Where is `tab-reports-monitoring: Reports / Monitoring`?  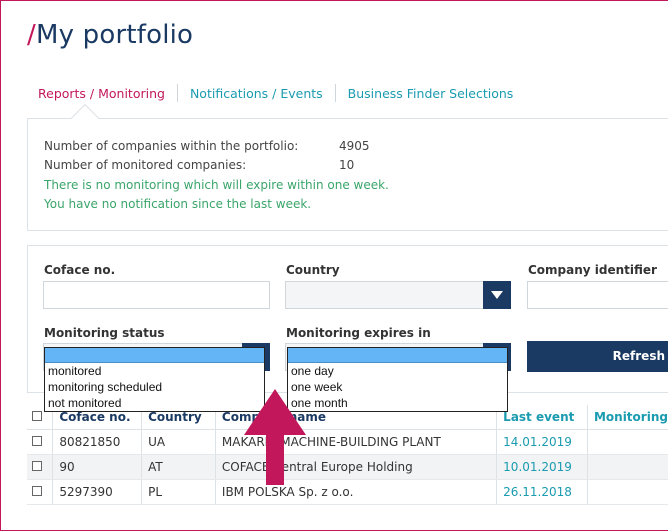 tab-reports-monitoring: Reports / Monitoring is located at coordinates (101, 93).